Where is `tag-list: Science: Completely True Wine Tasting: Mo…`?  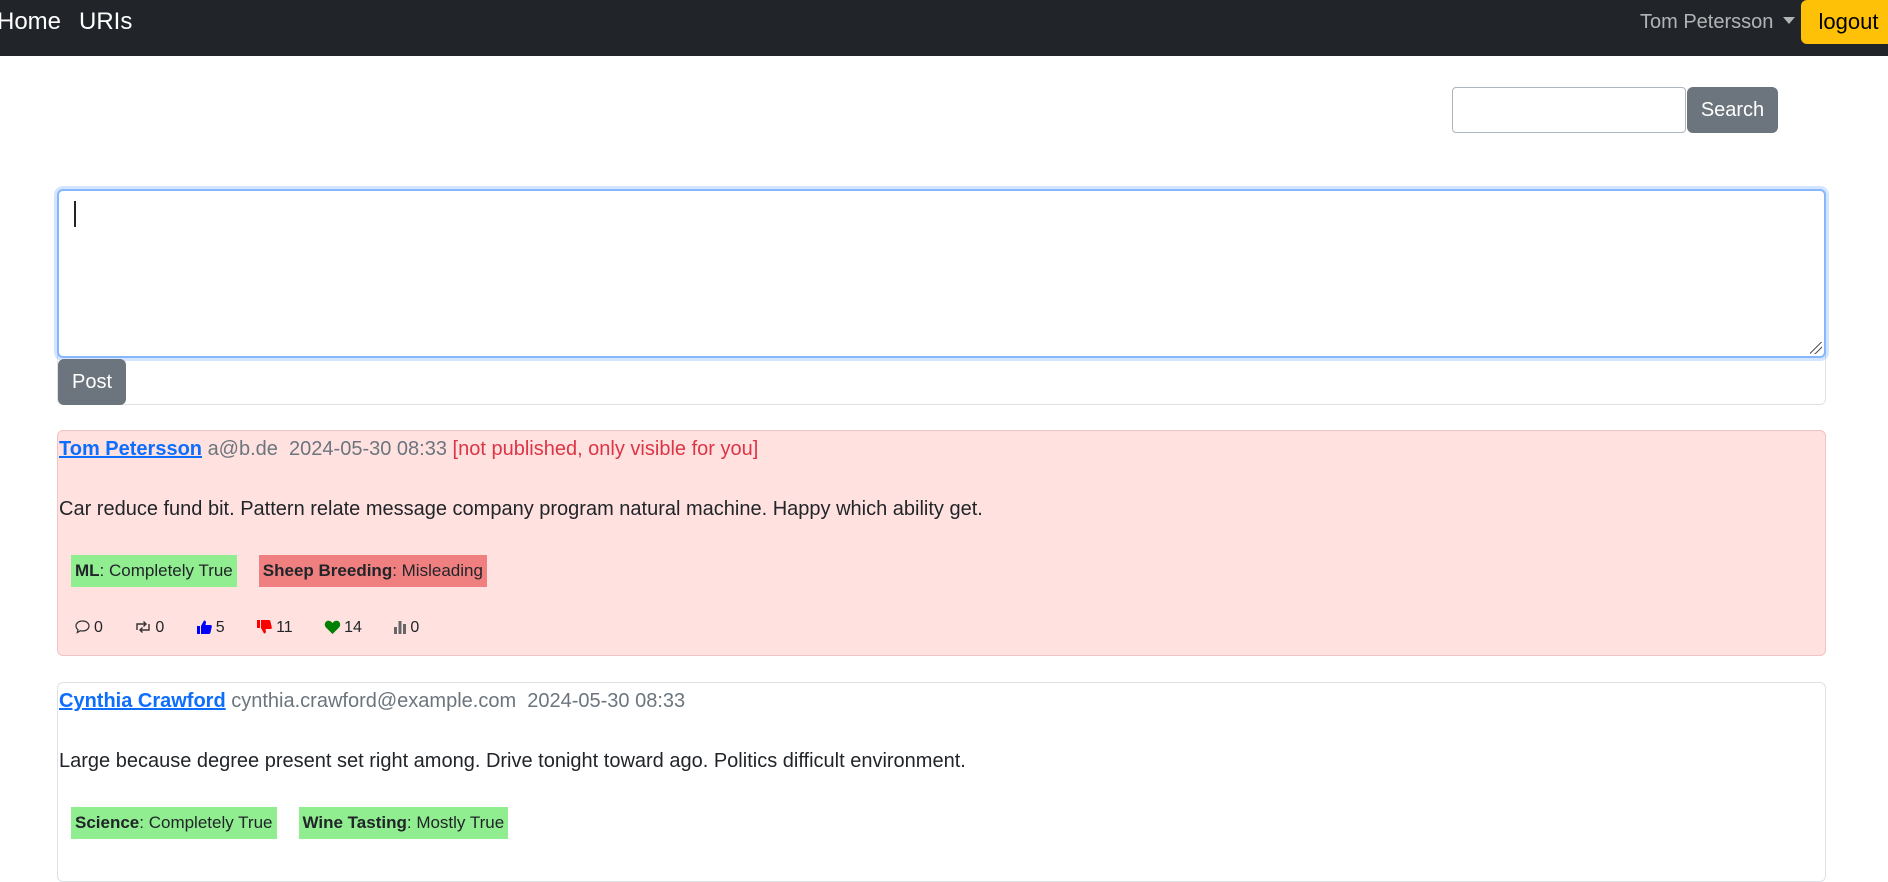
tag-list: Science: Completely True Wine Tasting: Mo… is located at coordinates (300, 823).